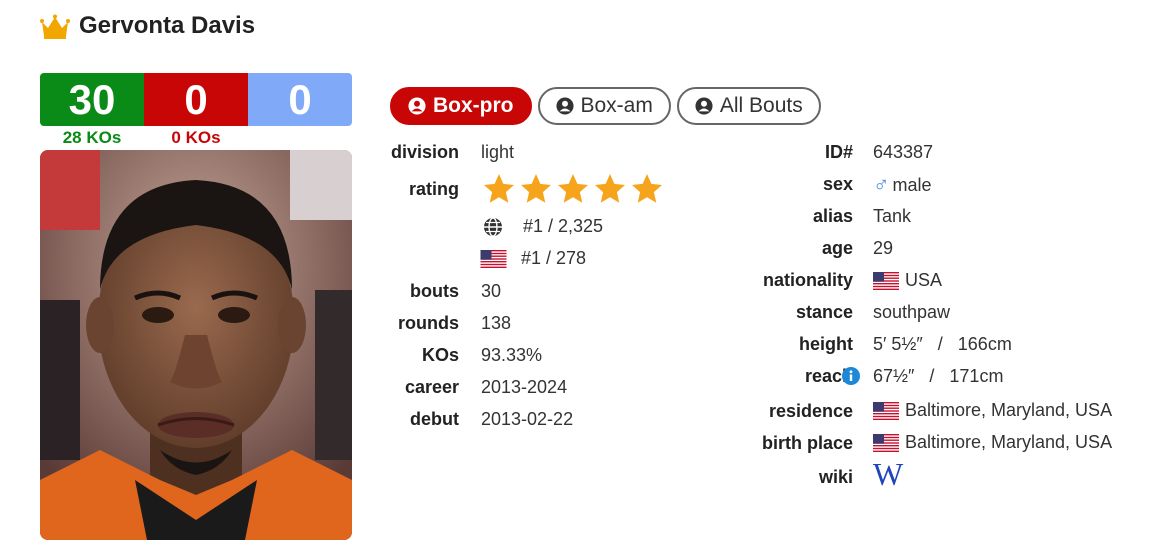 The image size is (1158, 551). Describe the element at coordinates (942, 344) in the screenshot. I see `height-value: 5′ 5½″ / 166cm` at that location.